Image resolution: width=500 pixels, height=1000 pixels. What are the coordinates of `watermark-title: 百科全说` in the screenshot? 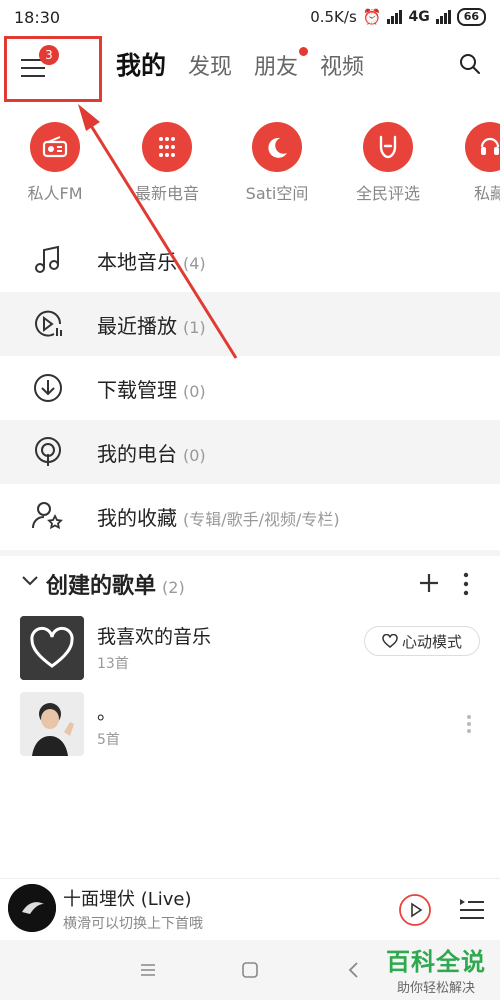 It's located at (436, 962).